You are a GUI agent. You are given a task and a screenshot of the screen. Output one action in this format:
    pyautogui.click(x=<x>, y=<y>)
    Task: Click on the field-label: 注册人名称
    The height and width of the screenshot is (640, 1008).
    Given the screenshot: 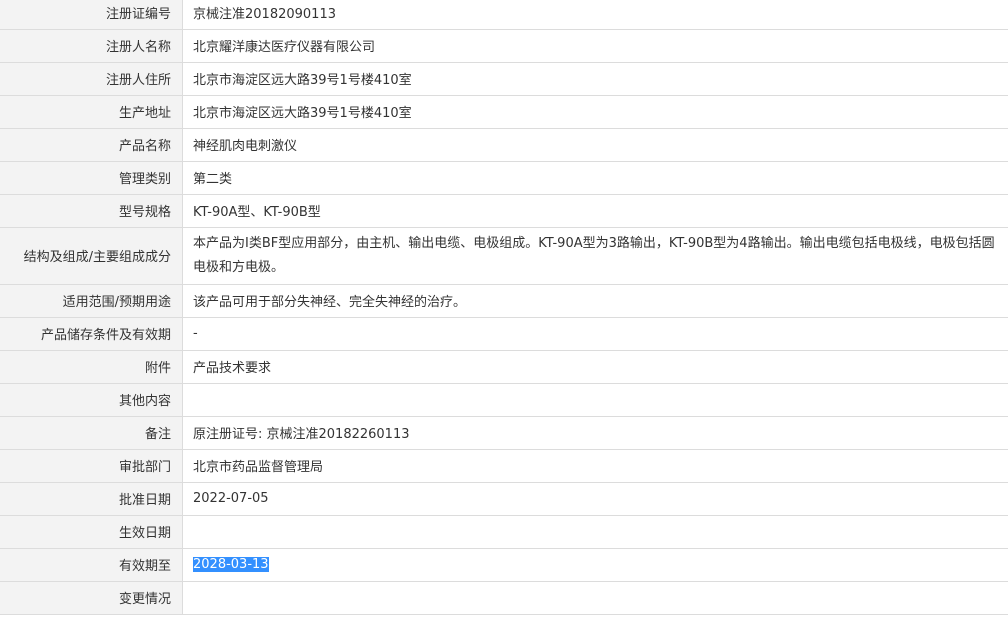 What is the action you would take?
    pyautogui.click(x=91, y=46)
    